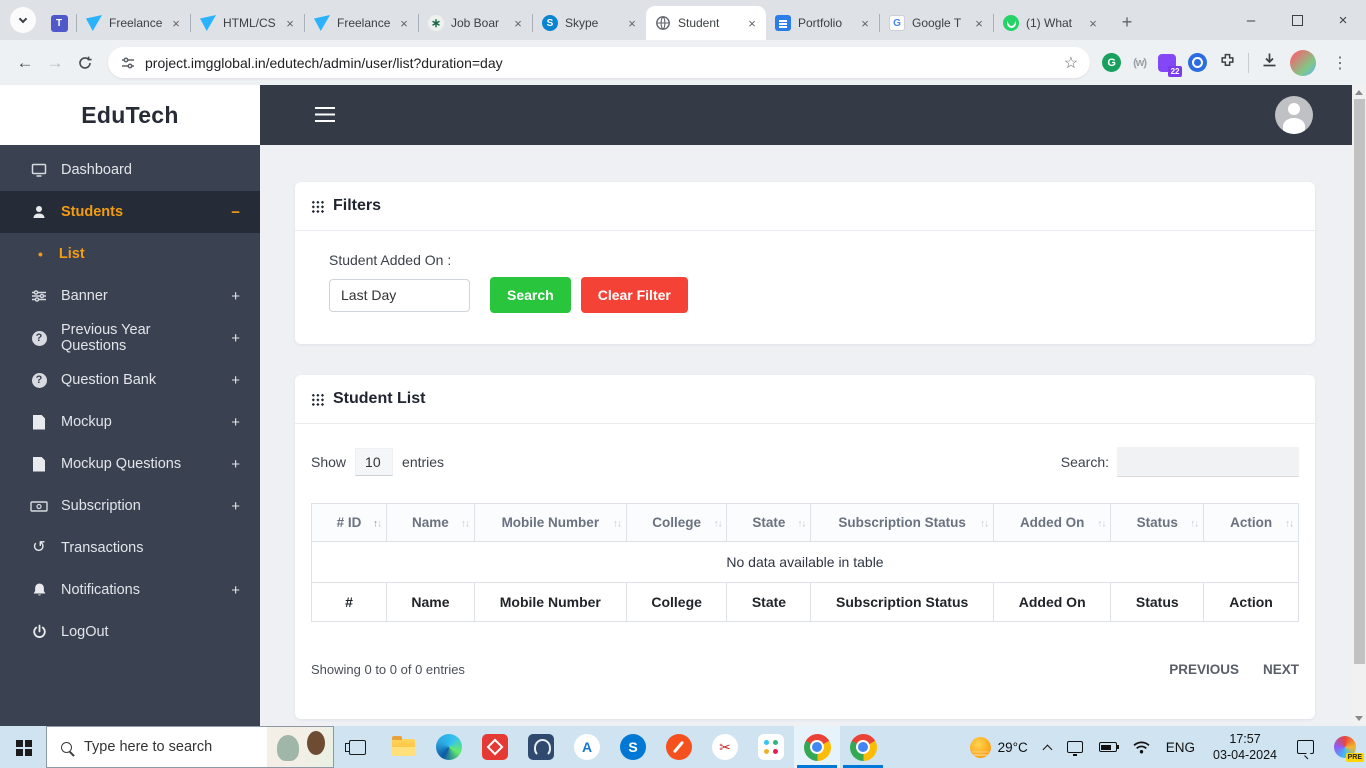 The width and height of the screenshot is (1366, 768). I want to click on chrome-button-active, so click(817, 747).